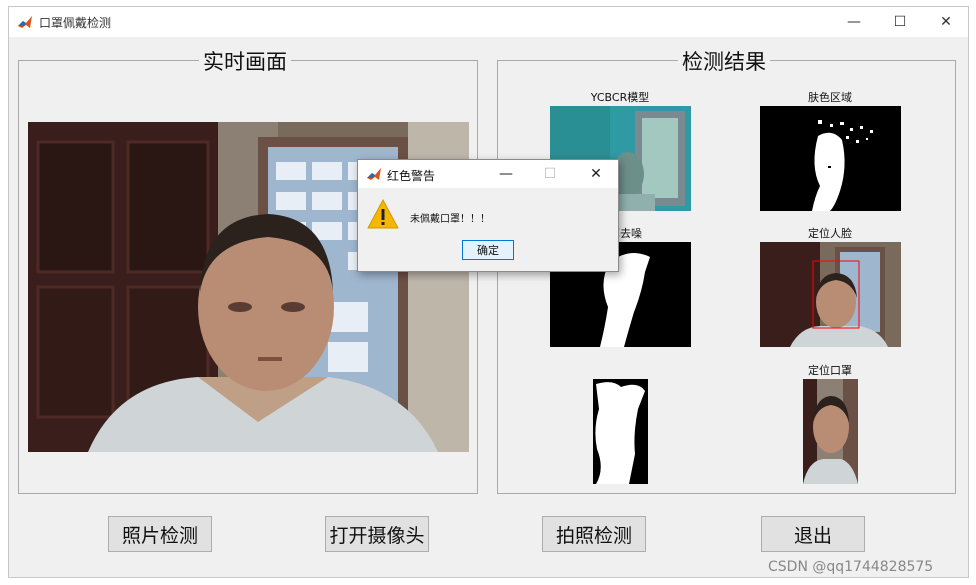 This screenshot has width=976, height=585. What do you see at coordinates (75, 23) in the screenshot?
I see `window-title: 口罩佩戴检测` at bounding box center [75, 23].